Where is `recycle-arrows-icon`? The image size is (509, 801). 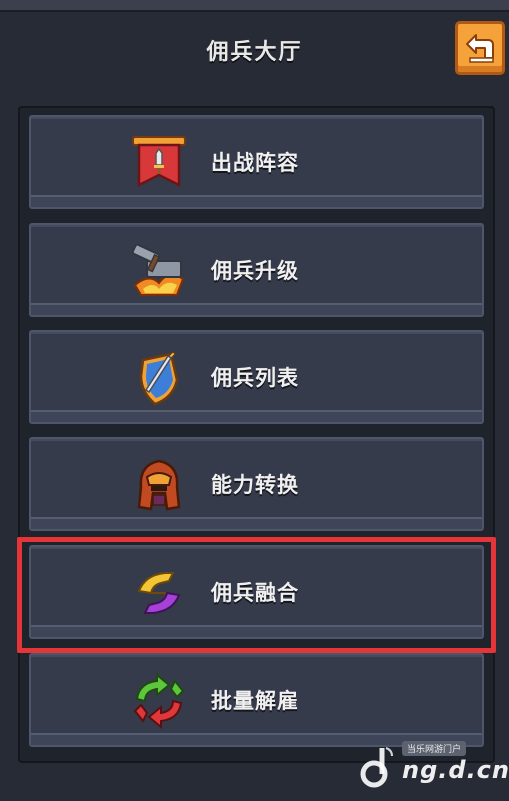
recycle-arrows-icon is located at coordinates (159, 701).